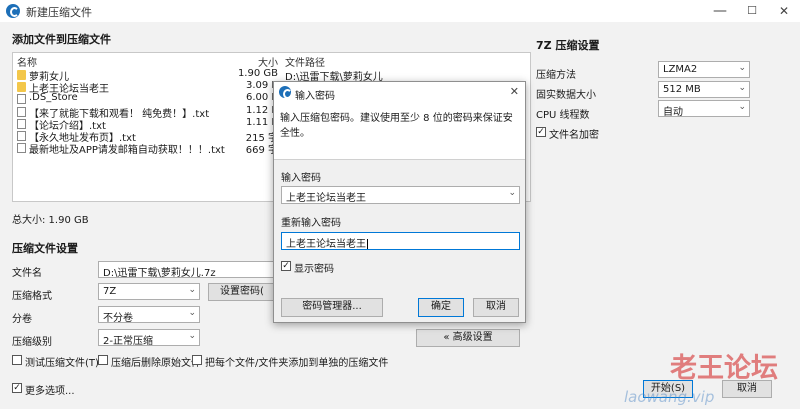 The width and height of the screenshot is (800, 409). I want to click on settings-title: 压缩文件设置, so click(45, 248).